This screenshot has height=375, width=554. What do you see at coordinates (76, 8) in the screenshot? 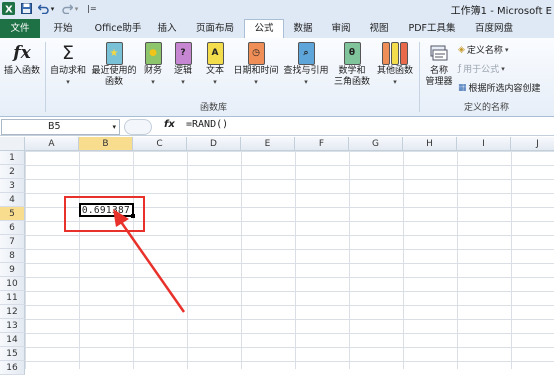
I see `redo-dropdown-icon: ▾` at bounding box center [76, 8].